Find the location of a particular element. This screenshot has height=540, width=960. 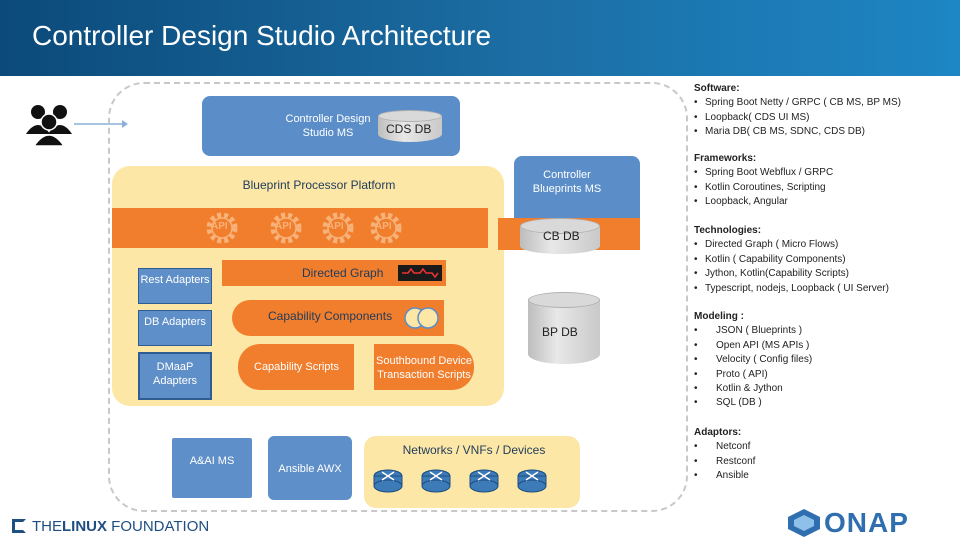

api-gear-3: API is located at coordinates (338, 228).